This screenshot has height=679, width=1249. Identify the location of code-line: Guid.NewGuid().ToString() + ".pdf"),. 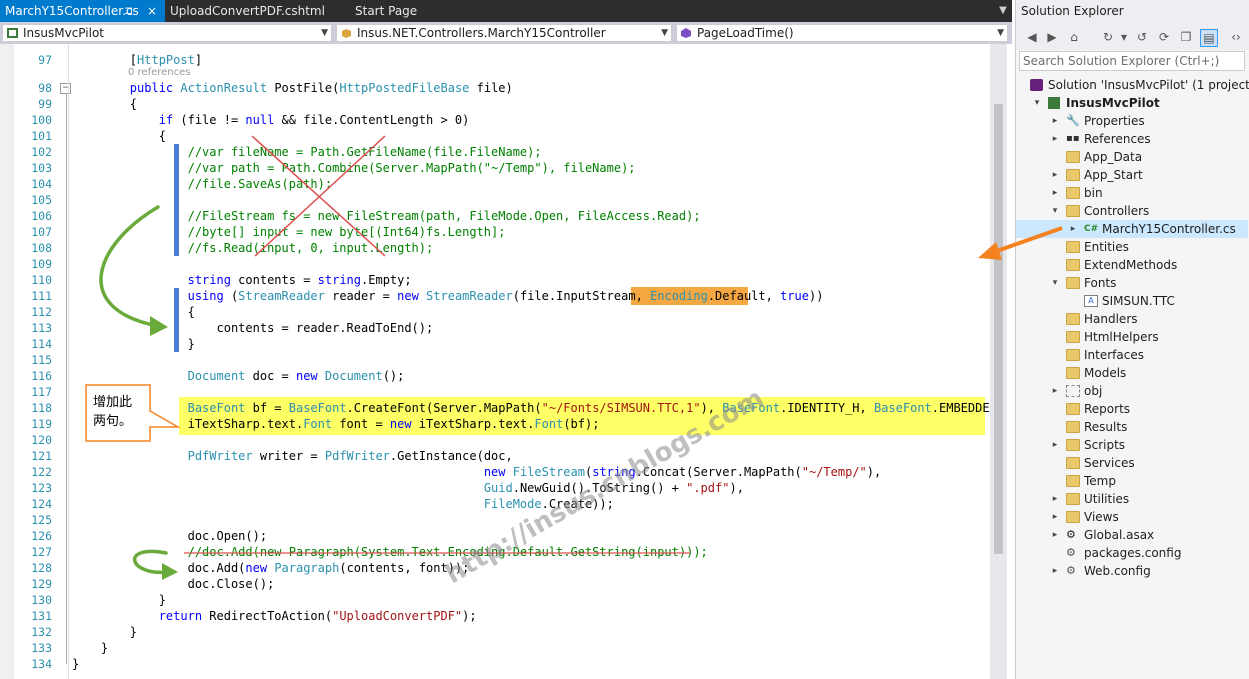
(408, 488).